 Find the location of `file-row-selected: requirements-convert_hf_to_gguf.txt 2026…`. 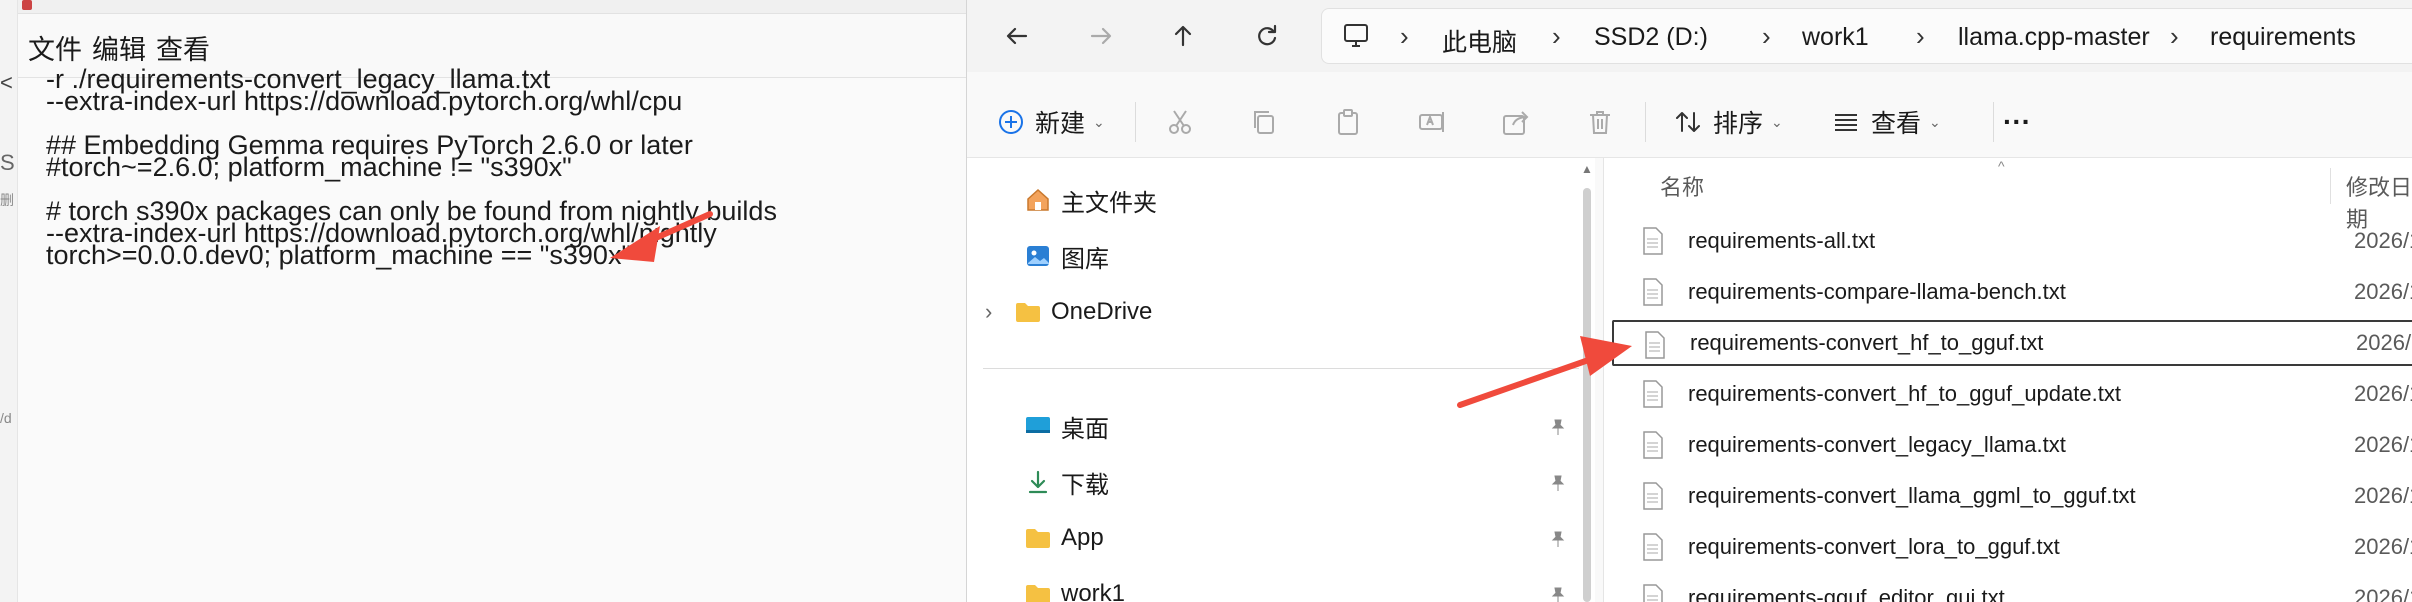

file-row-selected: requirements-convert_hf_to_gguf.txt 2026… is located at coordinates (2012, 343).